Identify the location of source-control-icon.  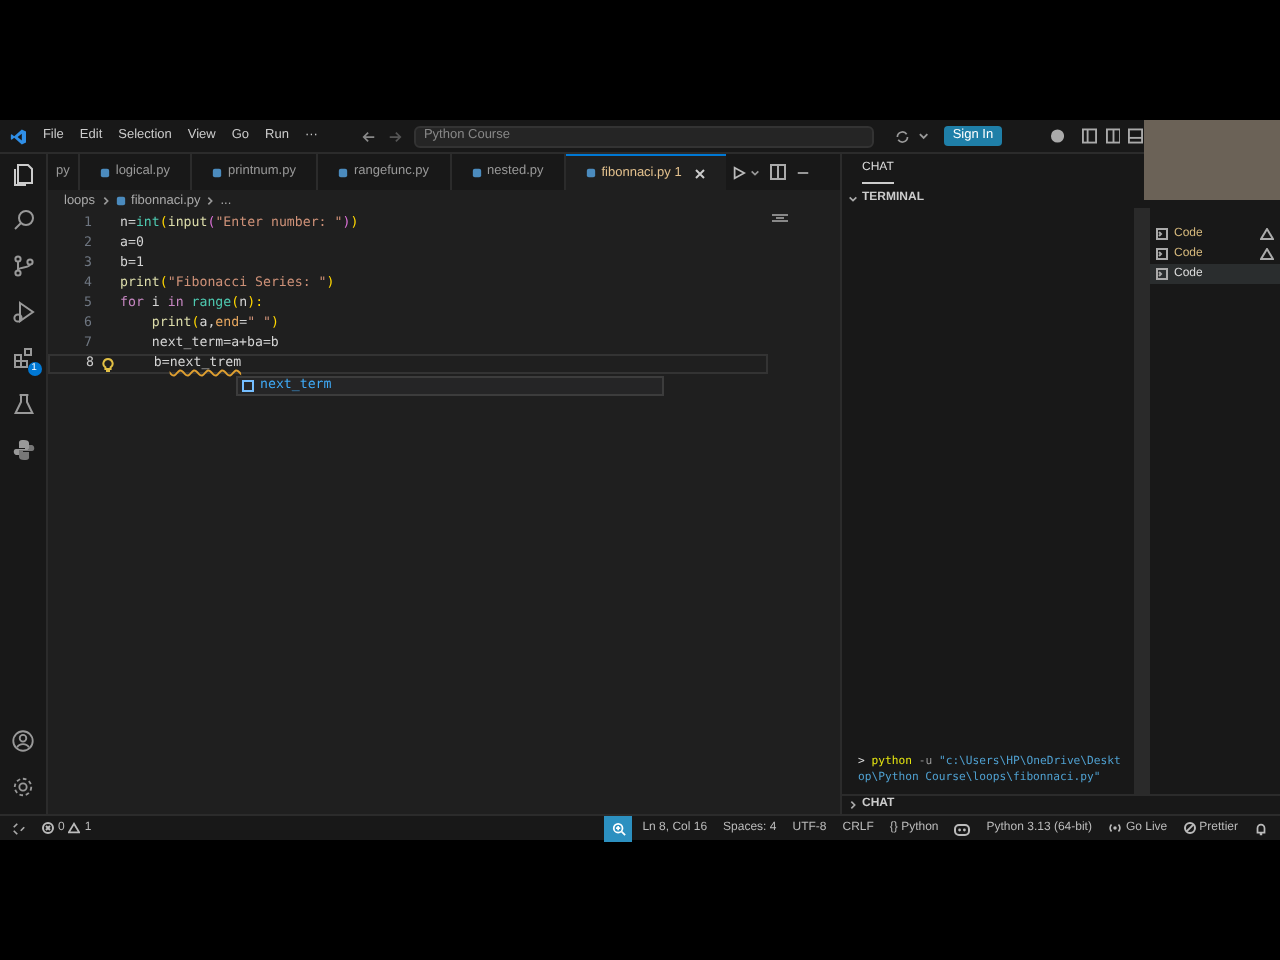
(23, 266).